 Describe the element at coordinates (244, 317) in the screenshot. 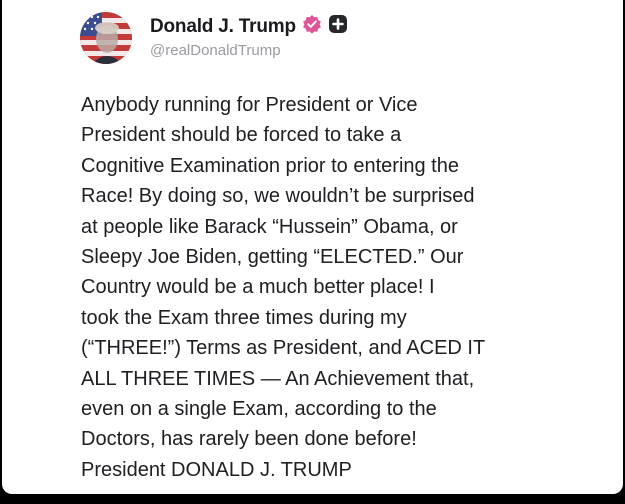

I see `post-text-line: took the Exam three times during my` at that location.